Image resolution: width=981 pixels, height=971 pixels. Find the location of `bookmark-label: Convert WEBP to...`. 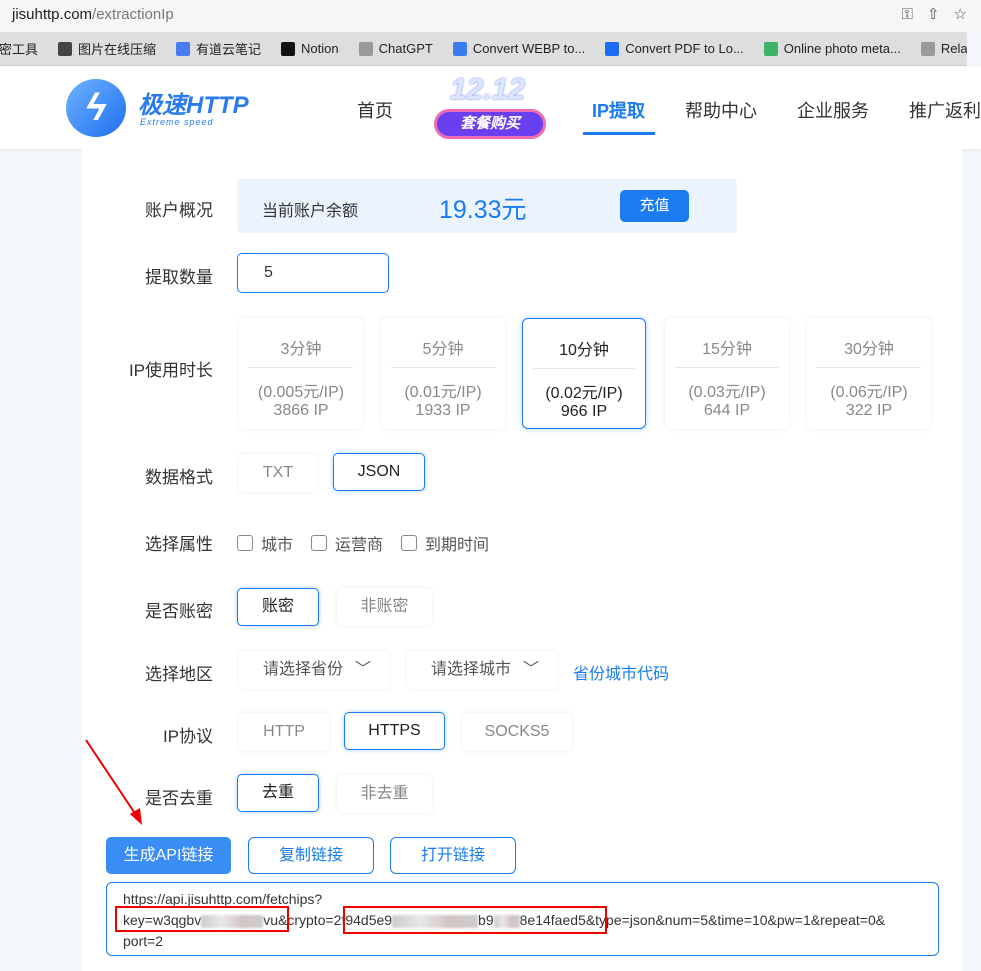

bookmark-label: Convert WEBP to... is located at coordinates (529, 48).